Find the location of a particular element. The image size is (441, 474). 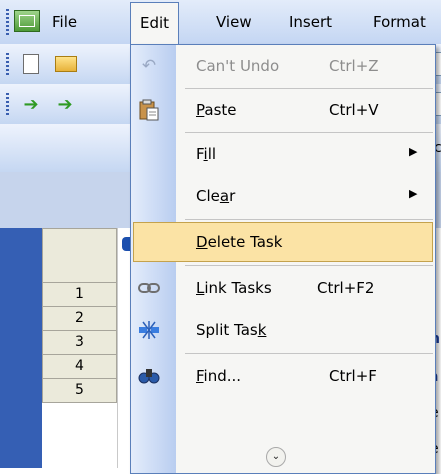

indicator-icon is located at coordinates (126, 244).